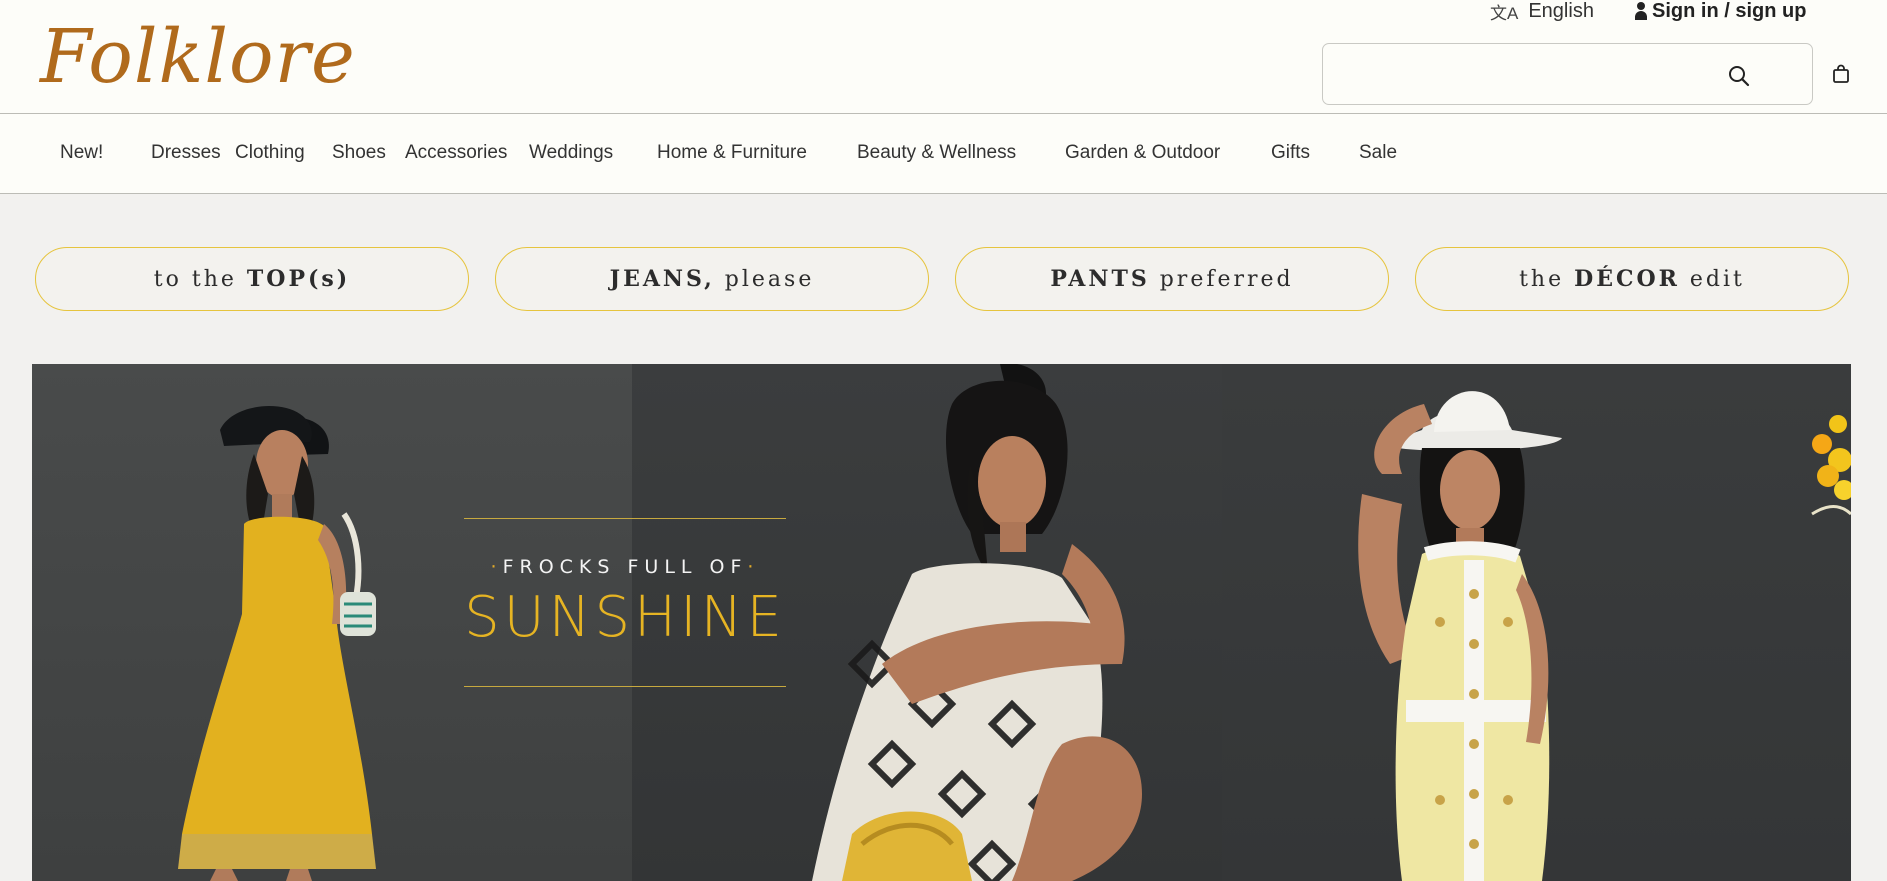 The width and height of the screenshot is (1887, 881). I want to click on search-icon, so click(1739, 76).